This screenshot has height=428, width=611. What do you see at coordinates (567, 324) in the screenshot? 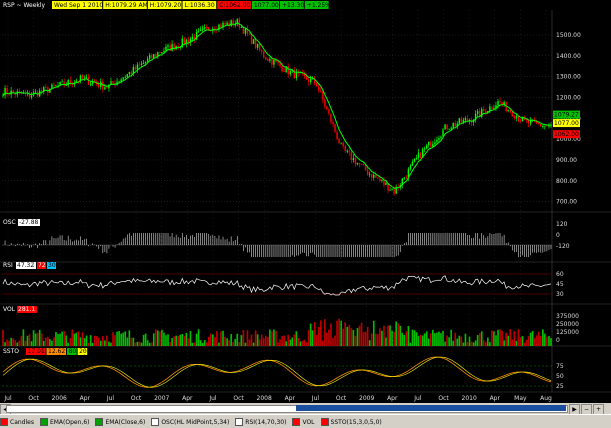
I see `vol-axis-label: 250000` at bounding box center [567, 324].